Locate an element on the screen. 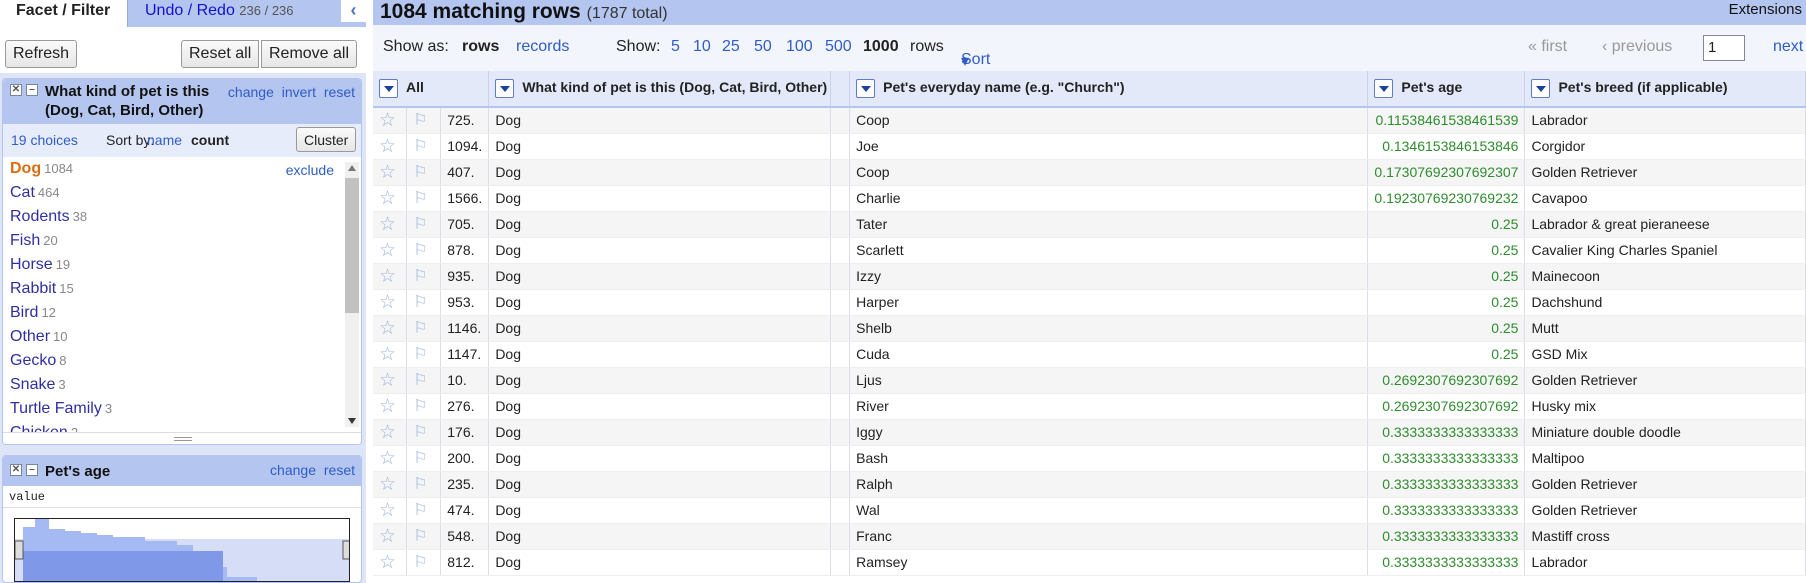 The width and height of the screenshot is (1806, 583). cell-name: Charlie is located at coordinates (1109, 198).